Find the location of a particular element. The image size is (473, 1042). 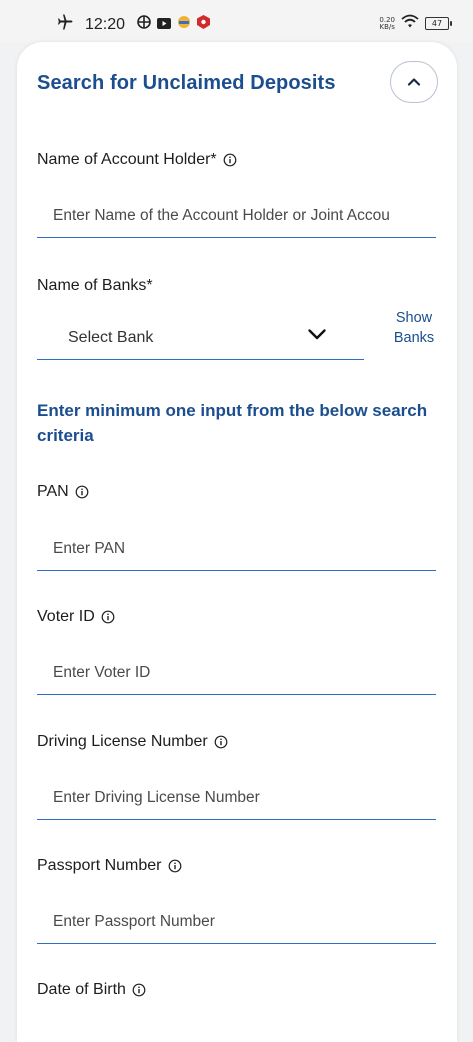

pan-label-text: PAN is located at coordinates (53, 491).